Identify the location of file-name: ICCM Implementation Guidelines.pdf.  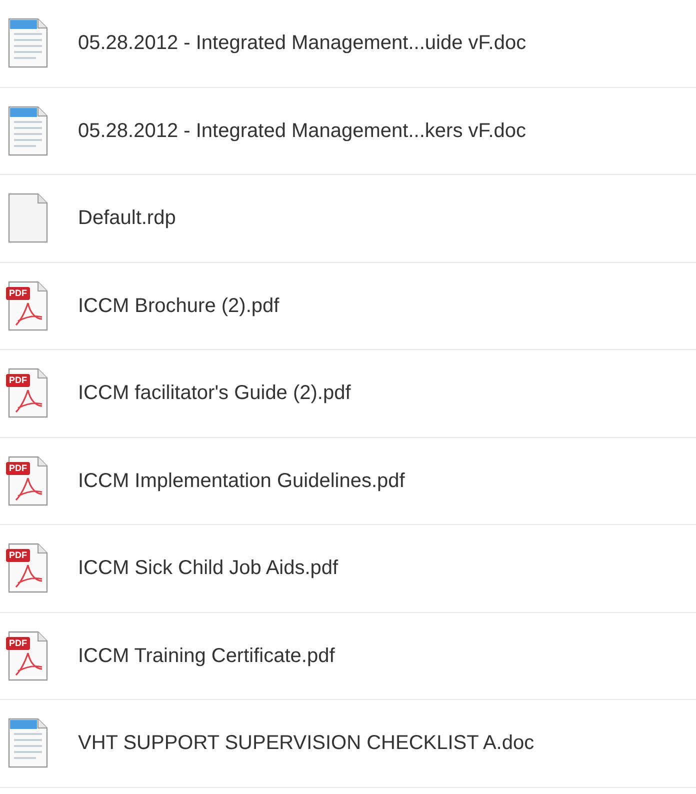
(241, 481).